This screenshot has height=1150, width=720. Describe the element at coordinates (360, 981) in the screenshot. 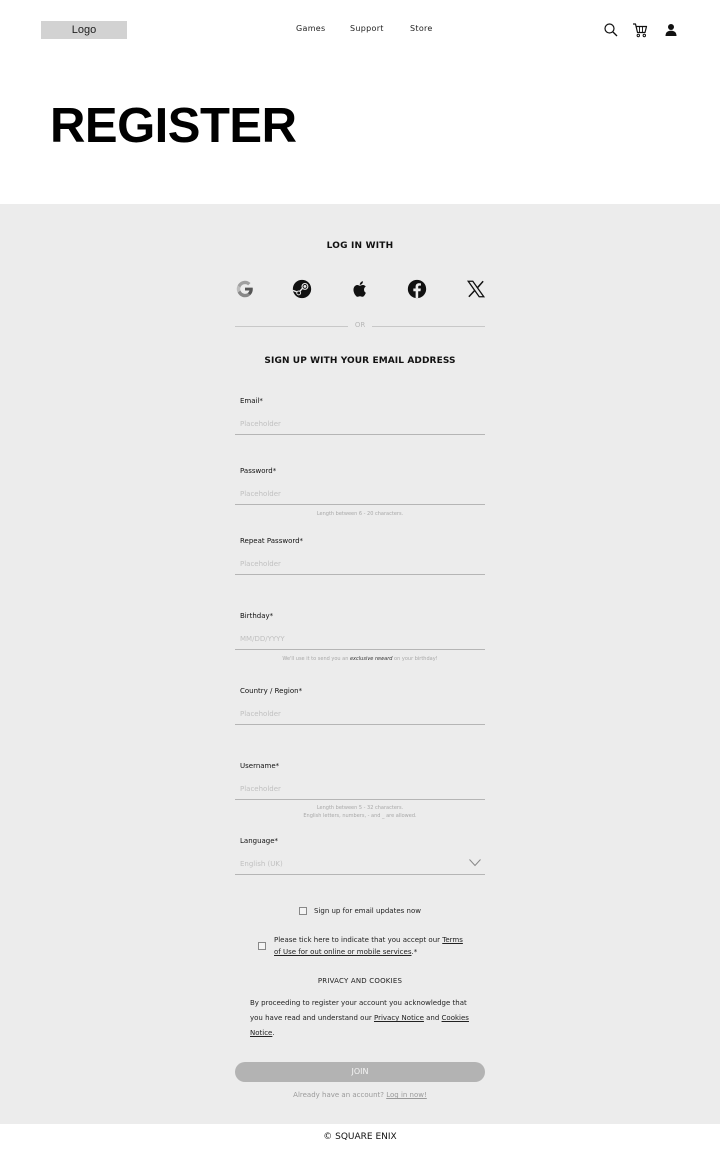

I see `privacy-heading: PRIVACY AND COOKIES` at that location.